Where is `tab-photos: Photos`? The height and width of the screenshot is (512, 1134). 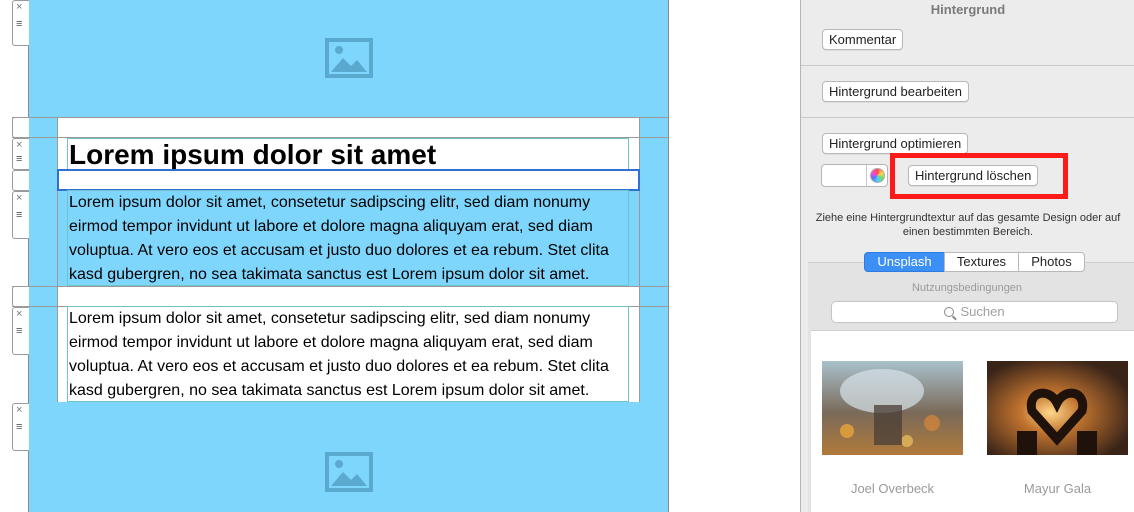
tab-photos: Photos is located at coordinates (1051, 262).